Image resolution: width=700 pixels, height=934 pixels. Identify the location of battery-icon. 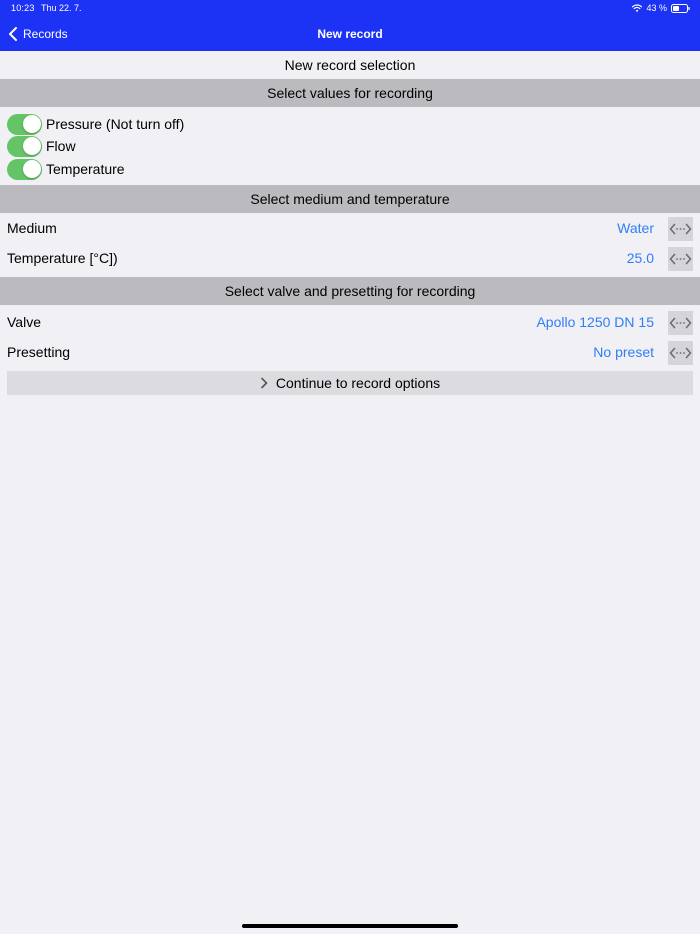
(680, 8).